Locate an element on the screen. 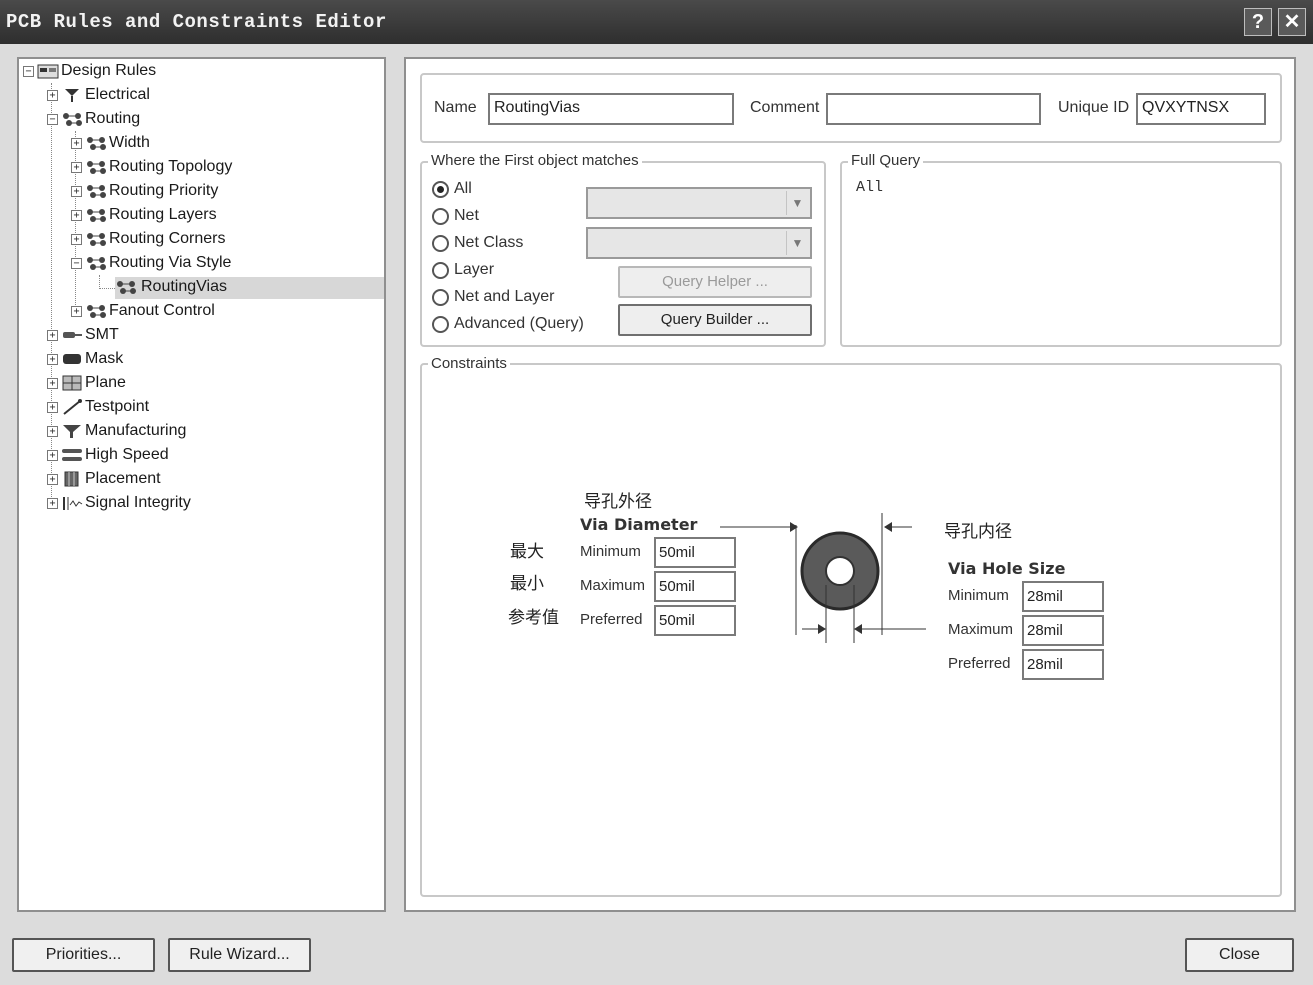 The image size is (1313, 985). radio-net-and-layer: Net and Layer is located at coordinates (493, 297).